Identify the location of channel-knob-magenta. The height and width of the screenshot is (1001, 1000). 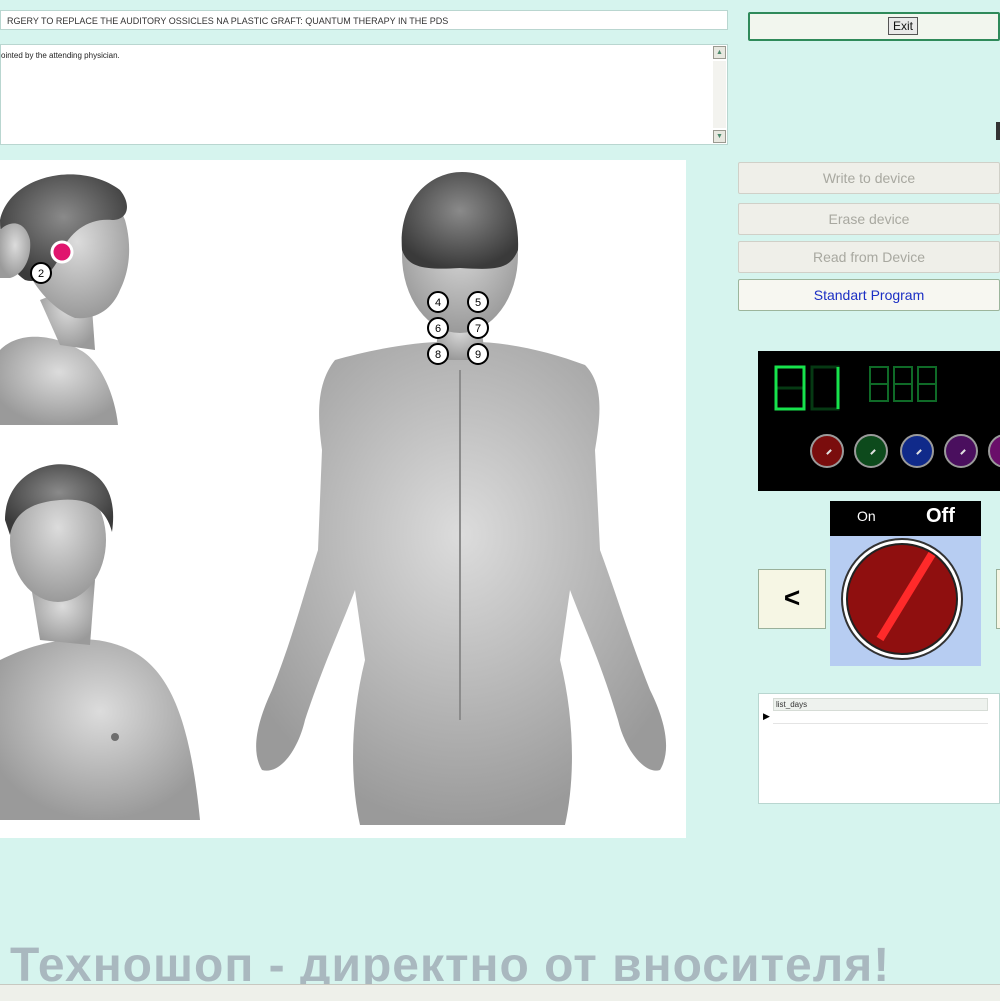
(994, 451).